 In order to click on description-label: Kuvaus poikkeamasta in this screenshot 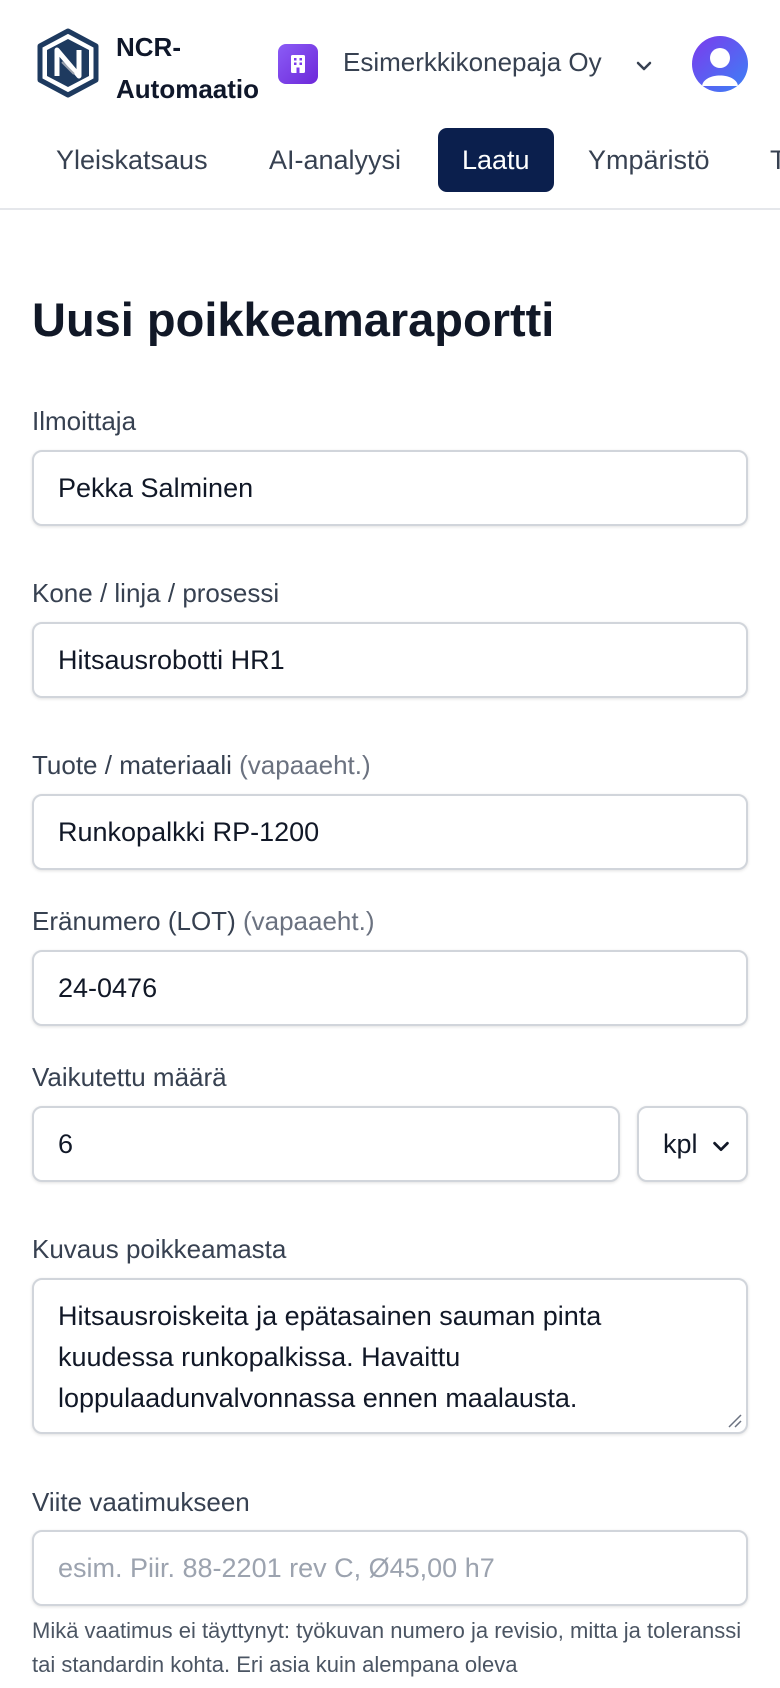, I will do `click(159, 1249)`.